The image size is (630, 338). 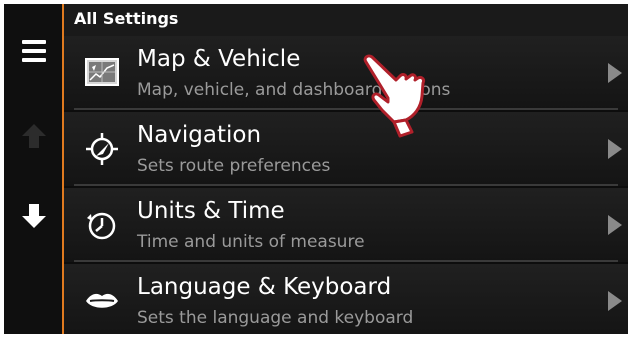 I want to click on arrow-up-icon, so click(x=34, y=136).